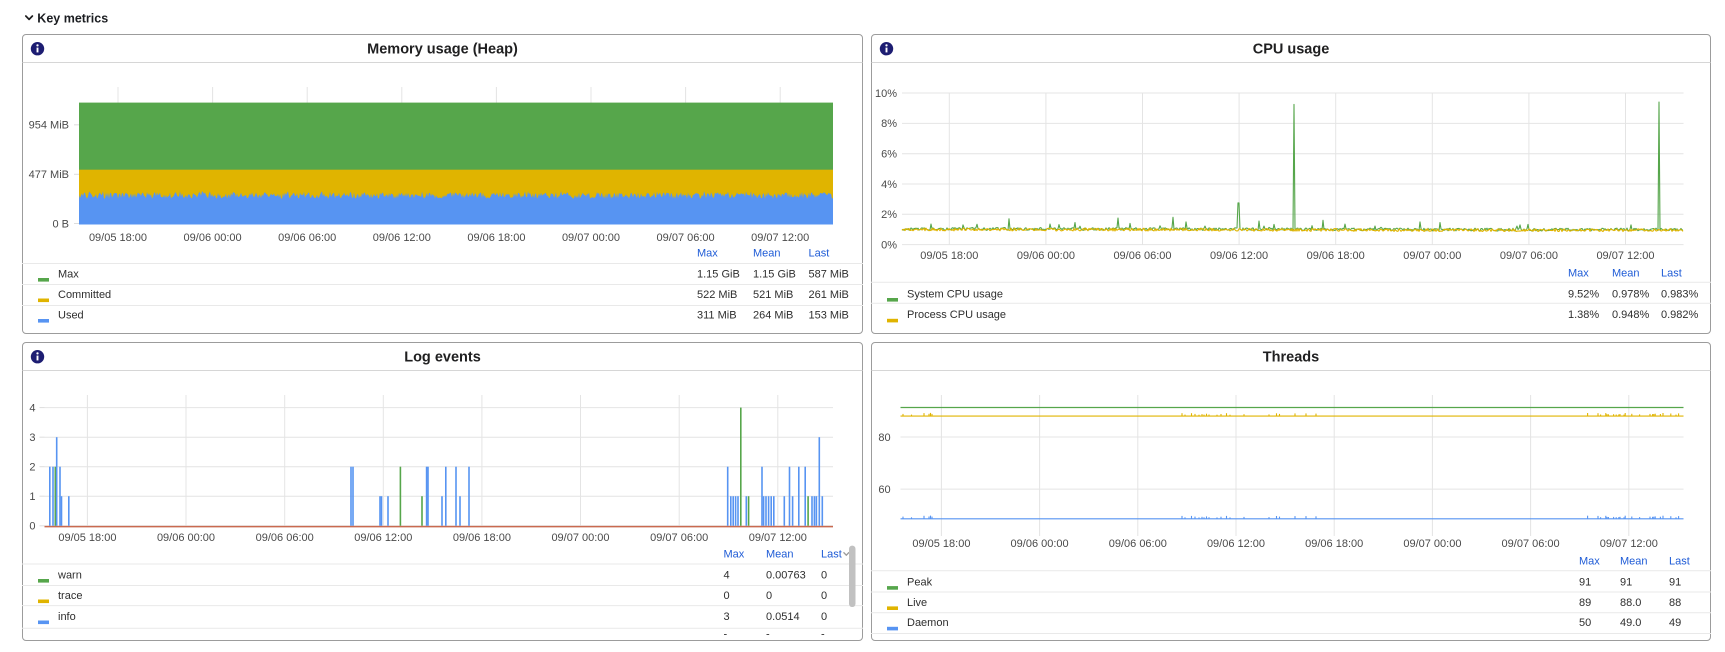 The width and height of the screenshot is (1725, 652). I want to click on svg-text: 477 MiB, so click(49, 175).